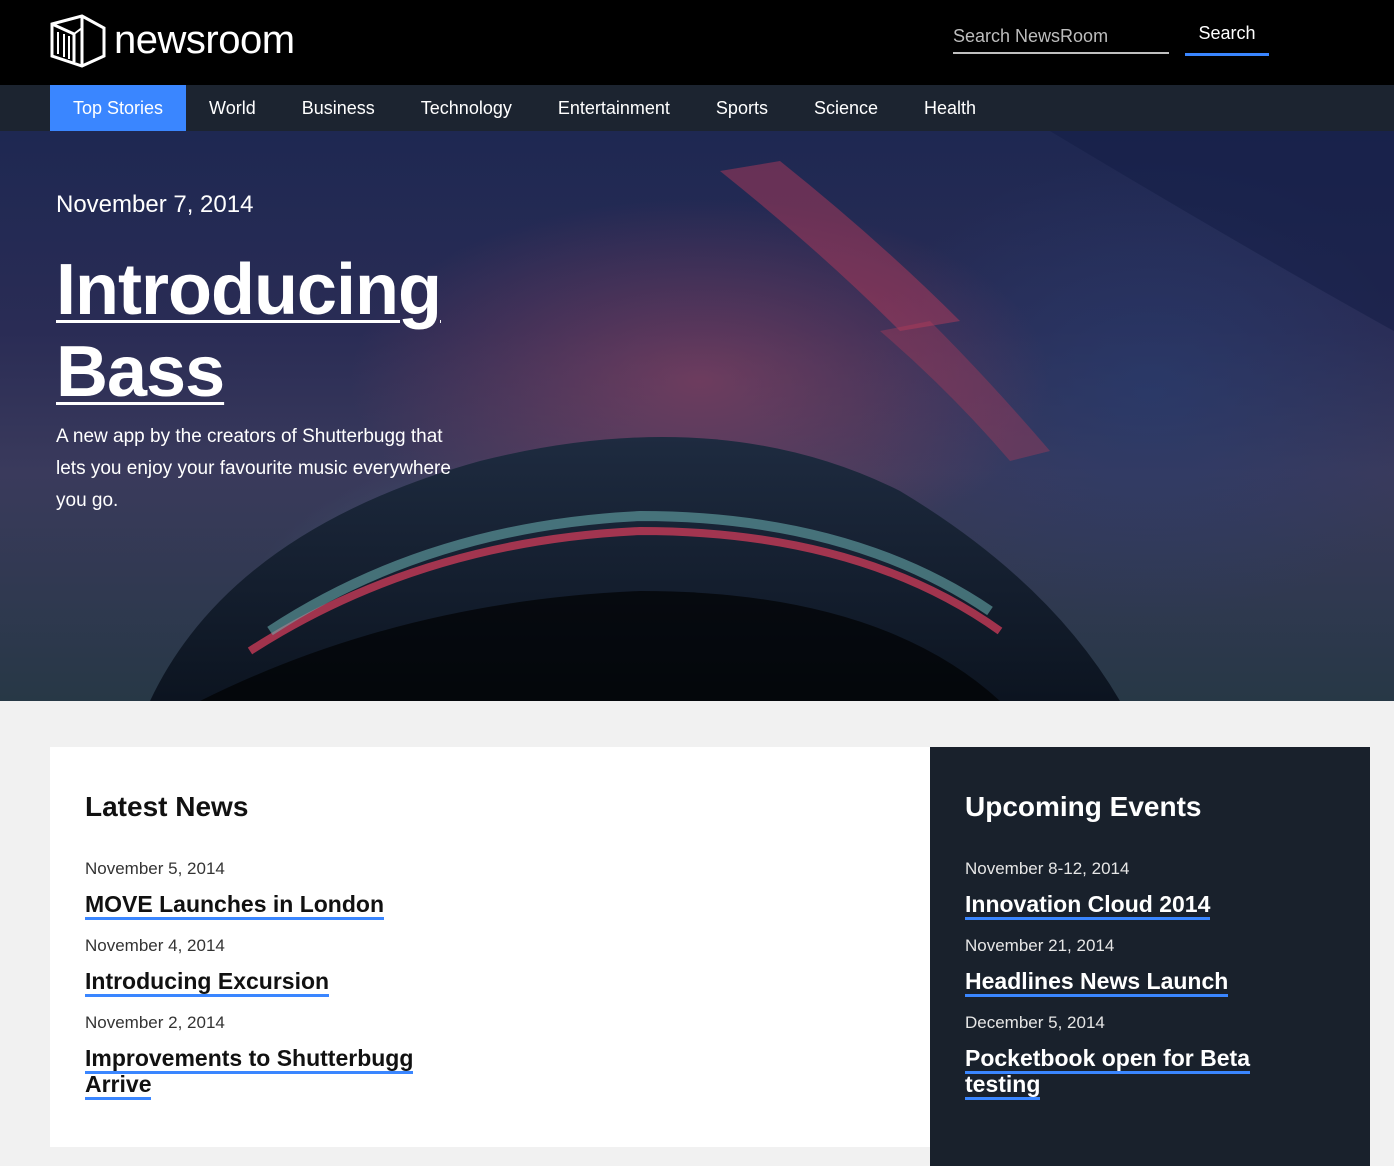  I want to click on nav-item-health: Health, so click(950, 108).